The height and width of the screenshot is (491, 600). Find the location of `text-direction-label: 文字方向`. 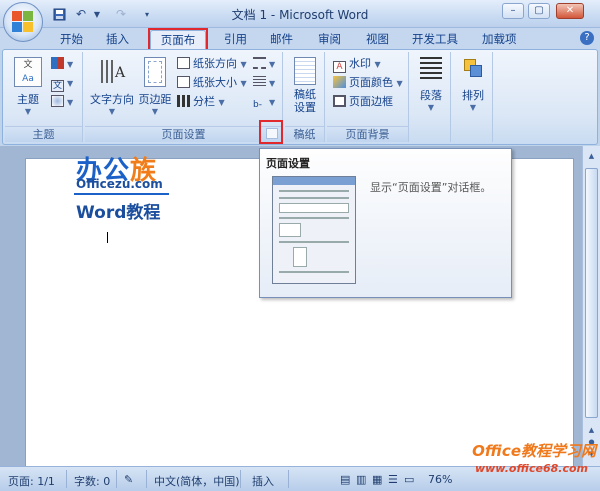

text-direction-label: 文字方向 is located at coordinates (112, 99).